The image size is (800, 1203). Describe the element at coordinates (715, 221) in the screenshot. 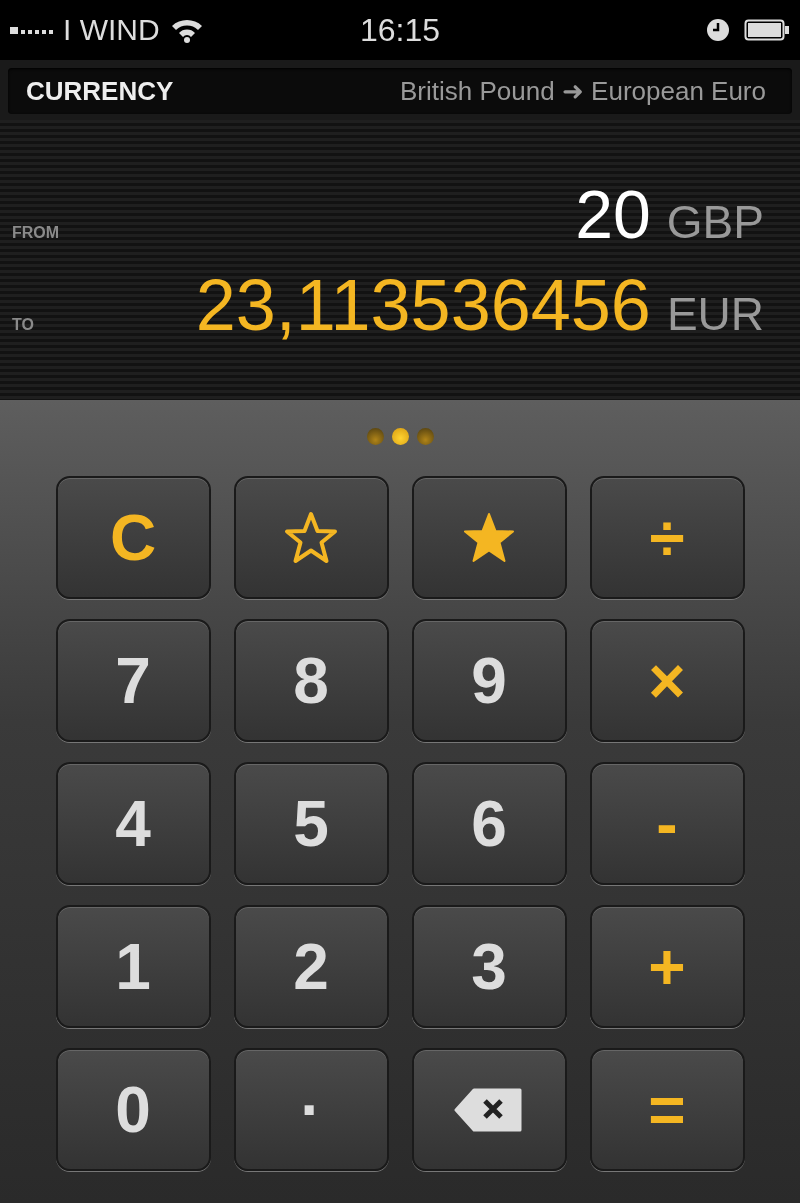

I see `from-currency: GBP` at that location.